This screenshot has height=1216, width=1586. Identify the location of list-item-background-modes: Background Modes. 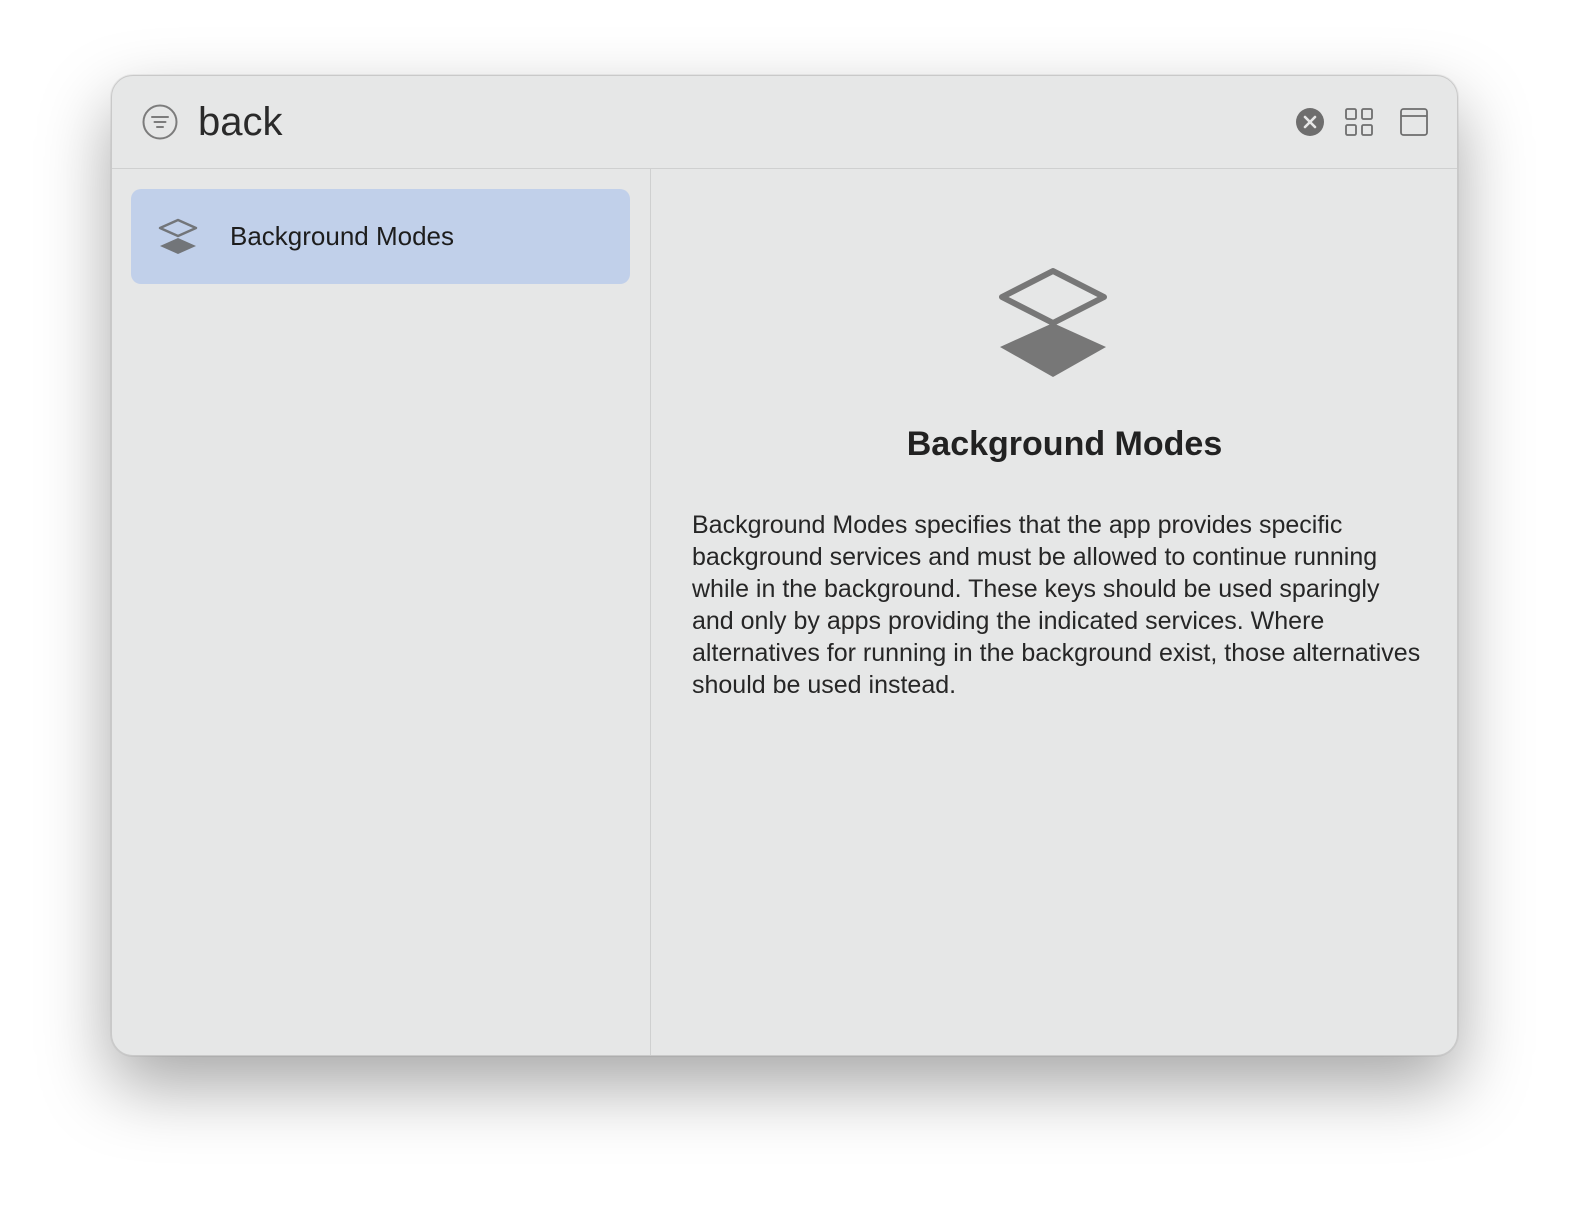
(380, 236).